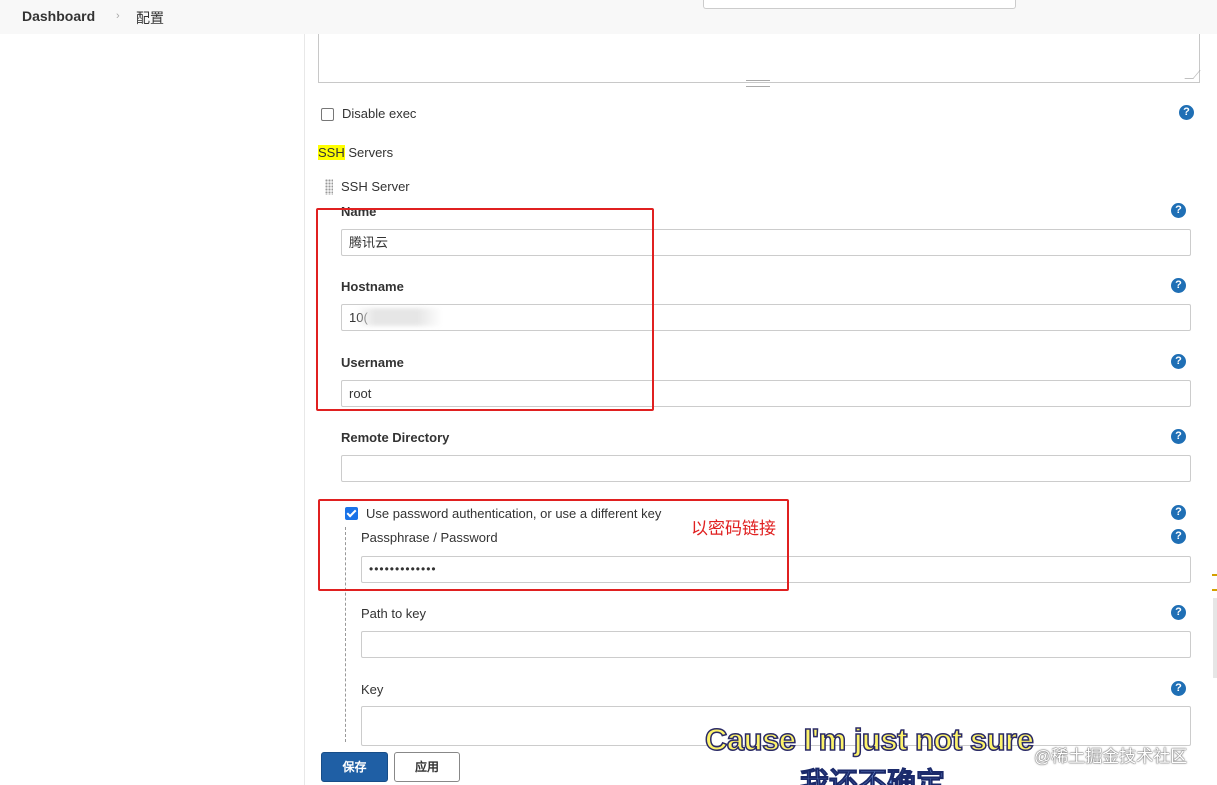 The image size is (1217, 785). What do you see at coordinates (759, 58) in the screenshot?
I see `previous-textarea` at bounding box center [759, 58].